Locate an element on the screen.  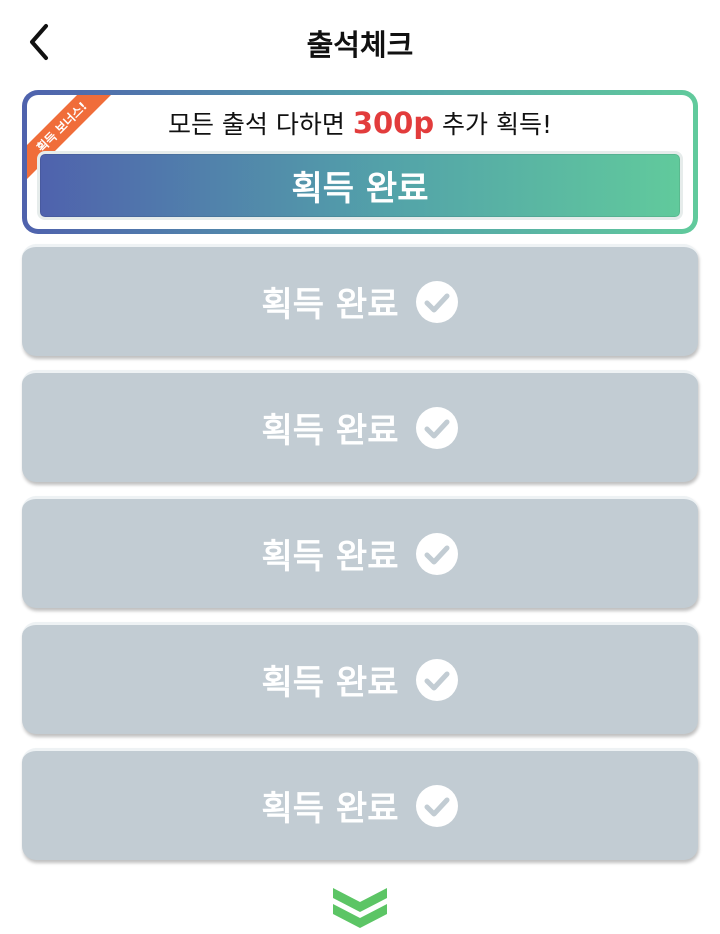
double-chevron-down-icon is located at coordinates (360, 908).